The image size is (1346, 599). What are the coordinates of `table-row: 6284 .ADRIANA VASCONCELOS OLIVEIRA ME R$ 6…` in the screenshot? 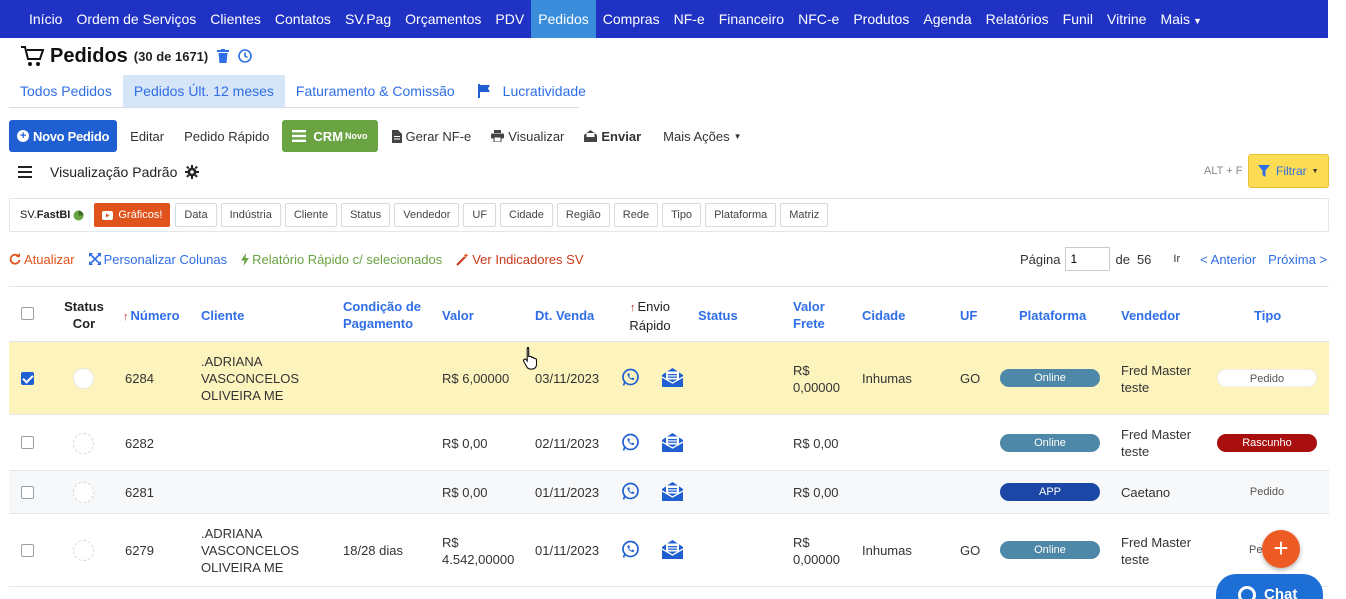 It's located at (669, 378).